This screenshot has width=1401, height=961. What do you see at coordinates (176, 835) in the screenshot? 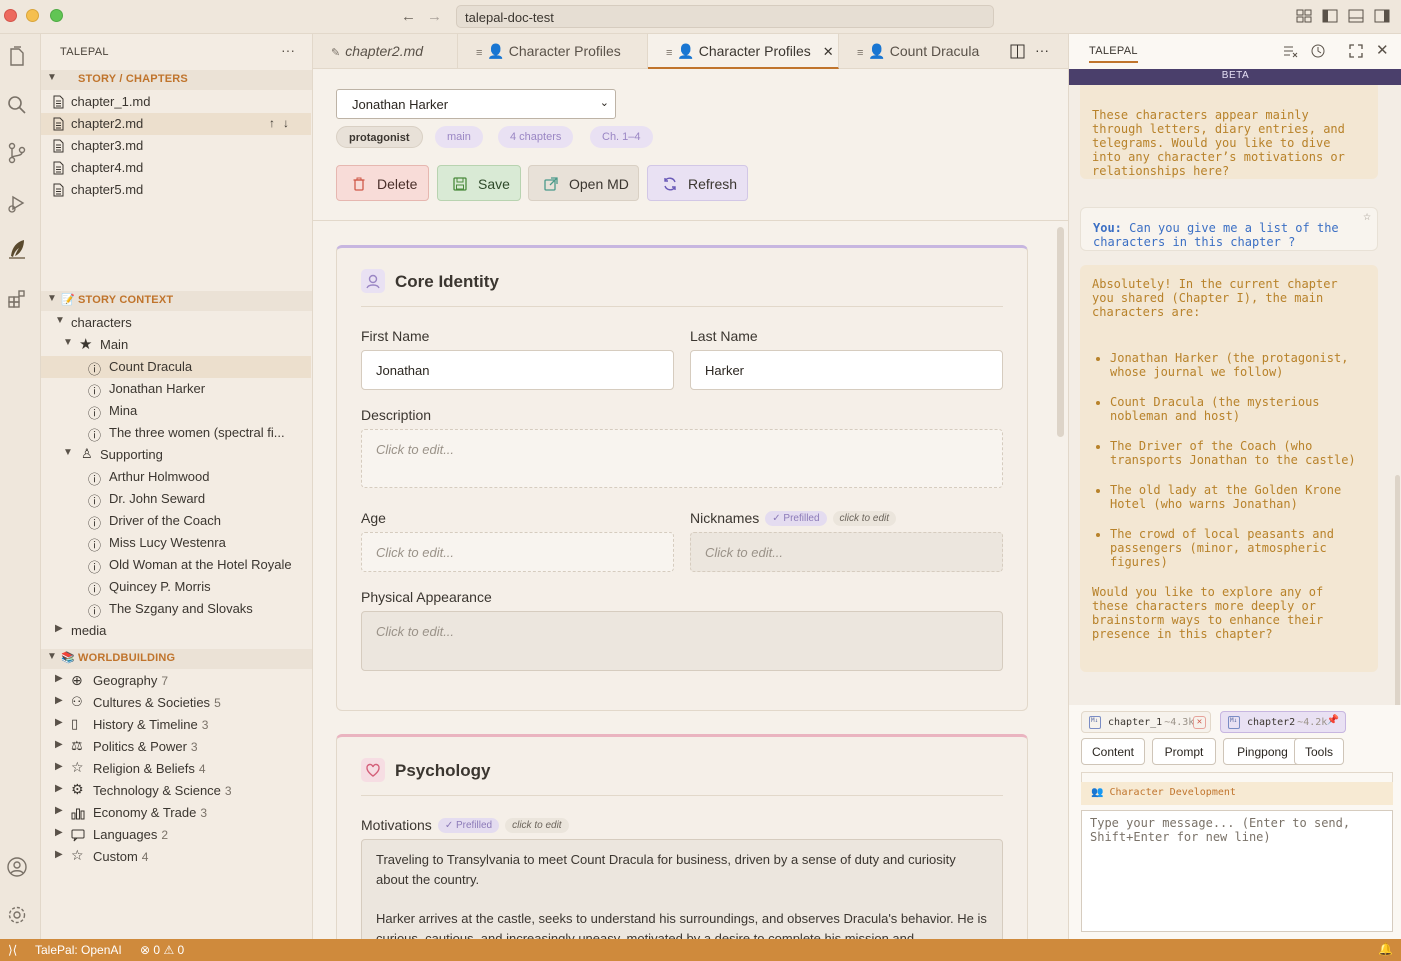
I see `world-item-languages: ▶ Languages 2` at bounding box center [176, 835].